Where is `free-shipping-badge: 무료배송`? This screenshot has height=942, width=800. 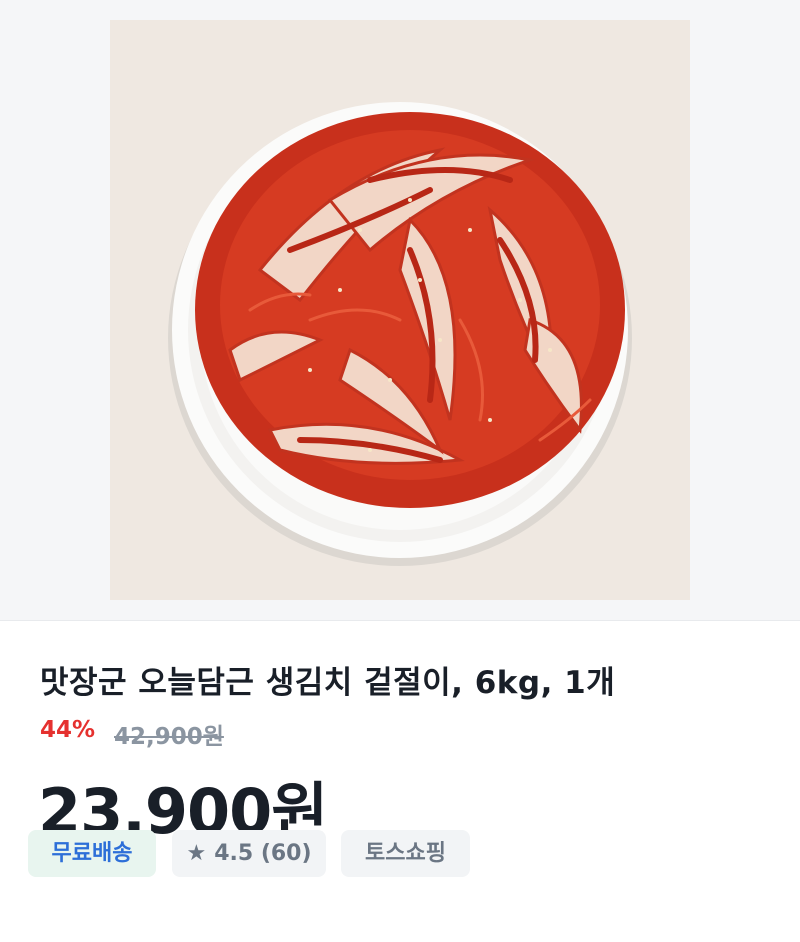 free-shipping-badge: 무료배송 is located at coordinates (92, 853).